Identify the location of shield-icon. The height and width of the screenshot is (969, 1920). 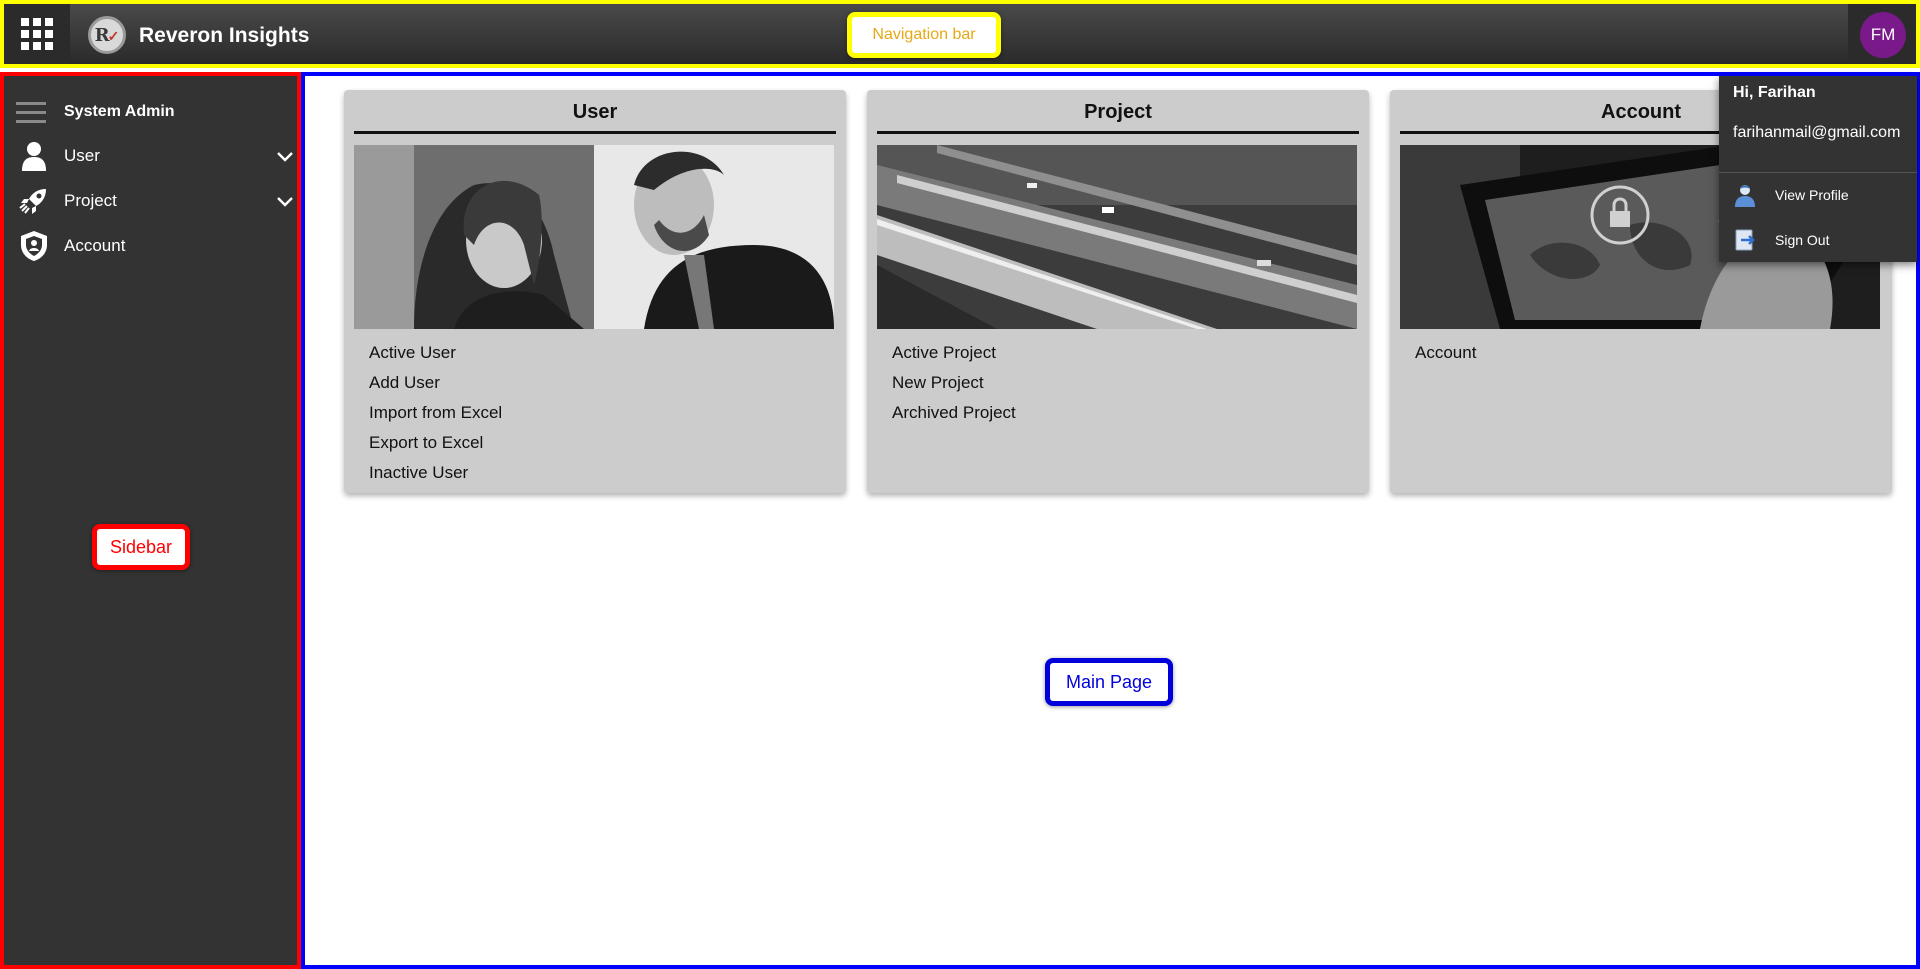
(34, 246).